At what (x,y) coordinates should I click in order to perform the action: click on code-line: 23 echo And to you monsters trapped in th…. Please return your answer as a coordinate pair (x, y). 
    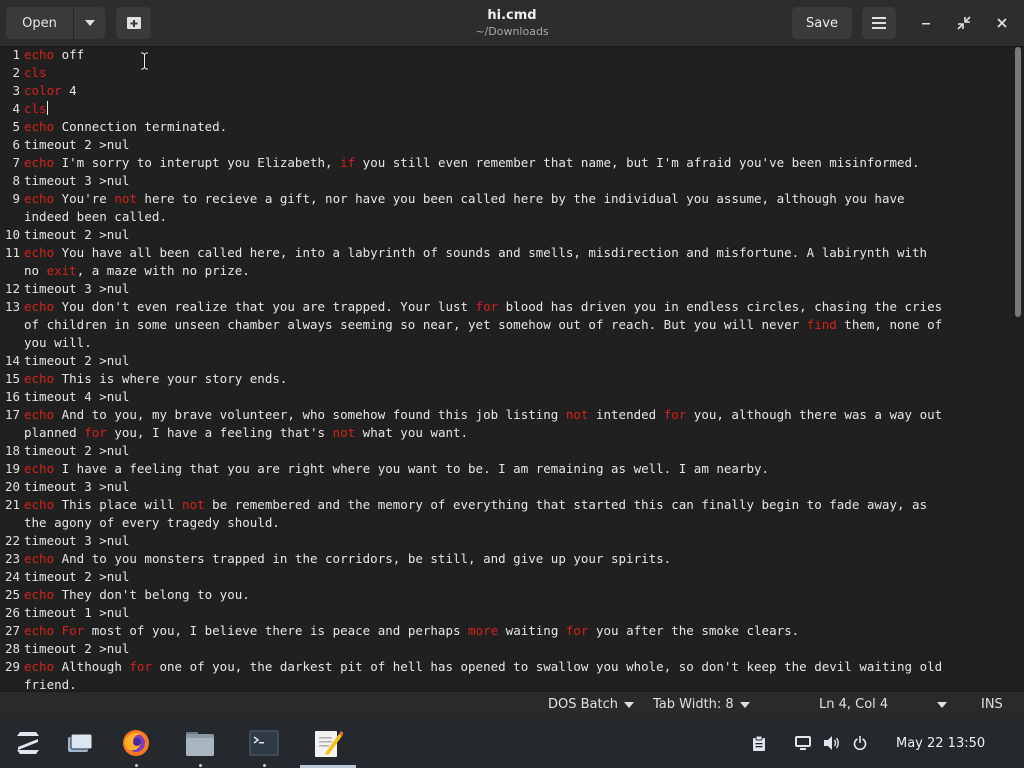
    Looking at the image, I should click on (505, 559).